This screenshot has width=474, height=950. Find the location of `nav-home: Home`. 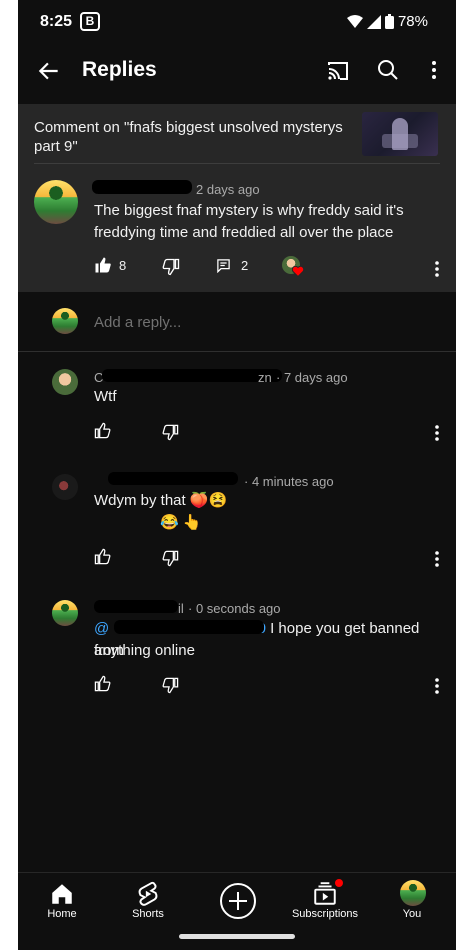

nav-home: Home is located at coordinates (62, 903).